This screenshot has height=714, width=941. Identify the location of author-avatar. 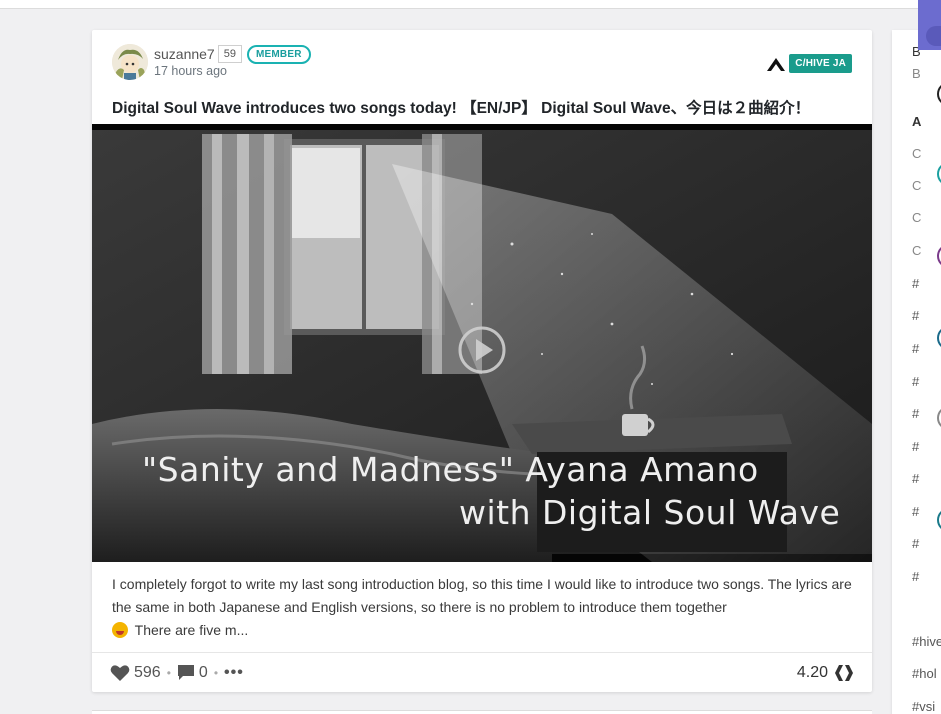
(130, 62).